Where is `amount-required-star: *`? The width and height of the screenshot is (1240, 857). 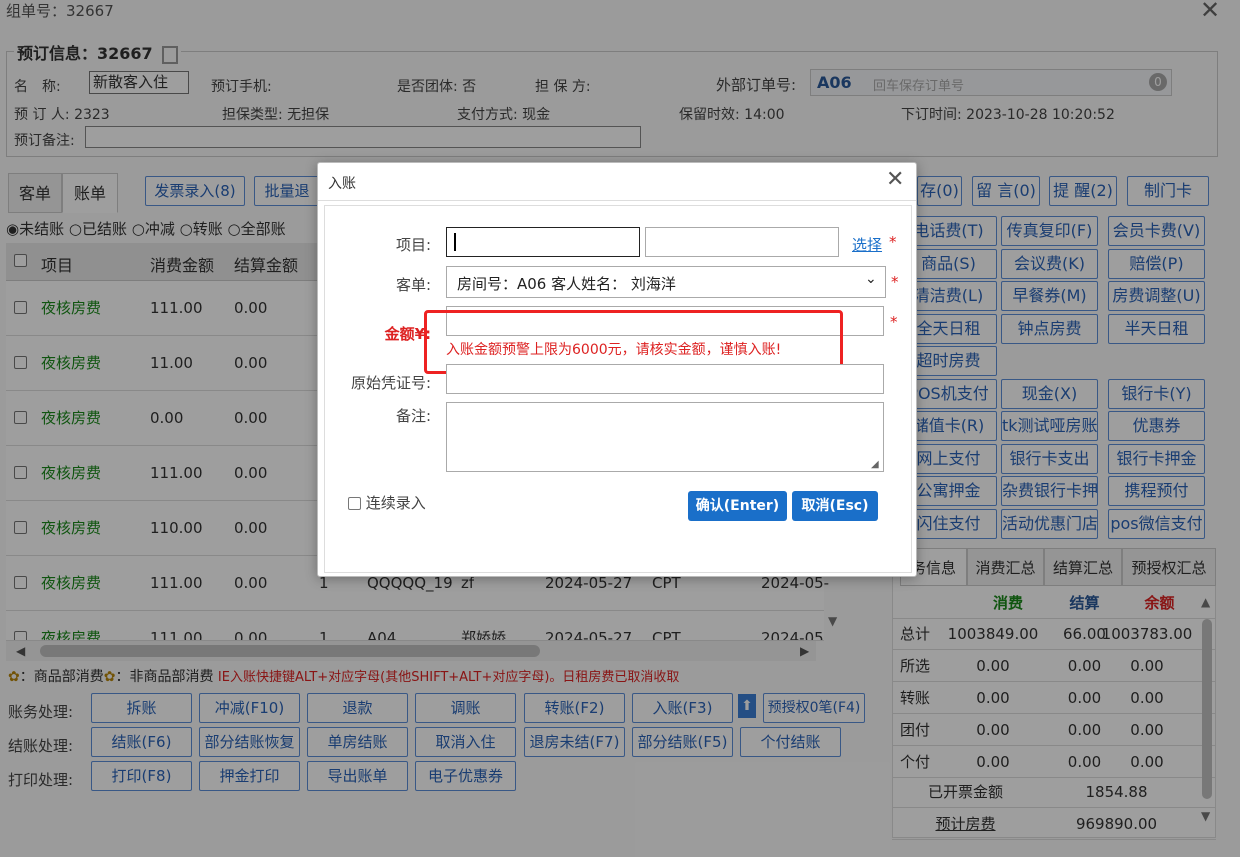
amount-required-star: * is located at coordinates (894, 322).